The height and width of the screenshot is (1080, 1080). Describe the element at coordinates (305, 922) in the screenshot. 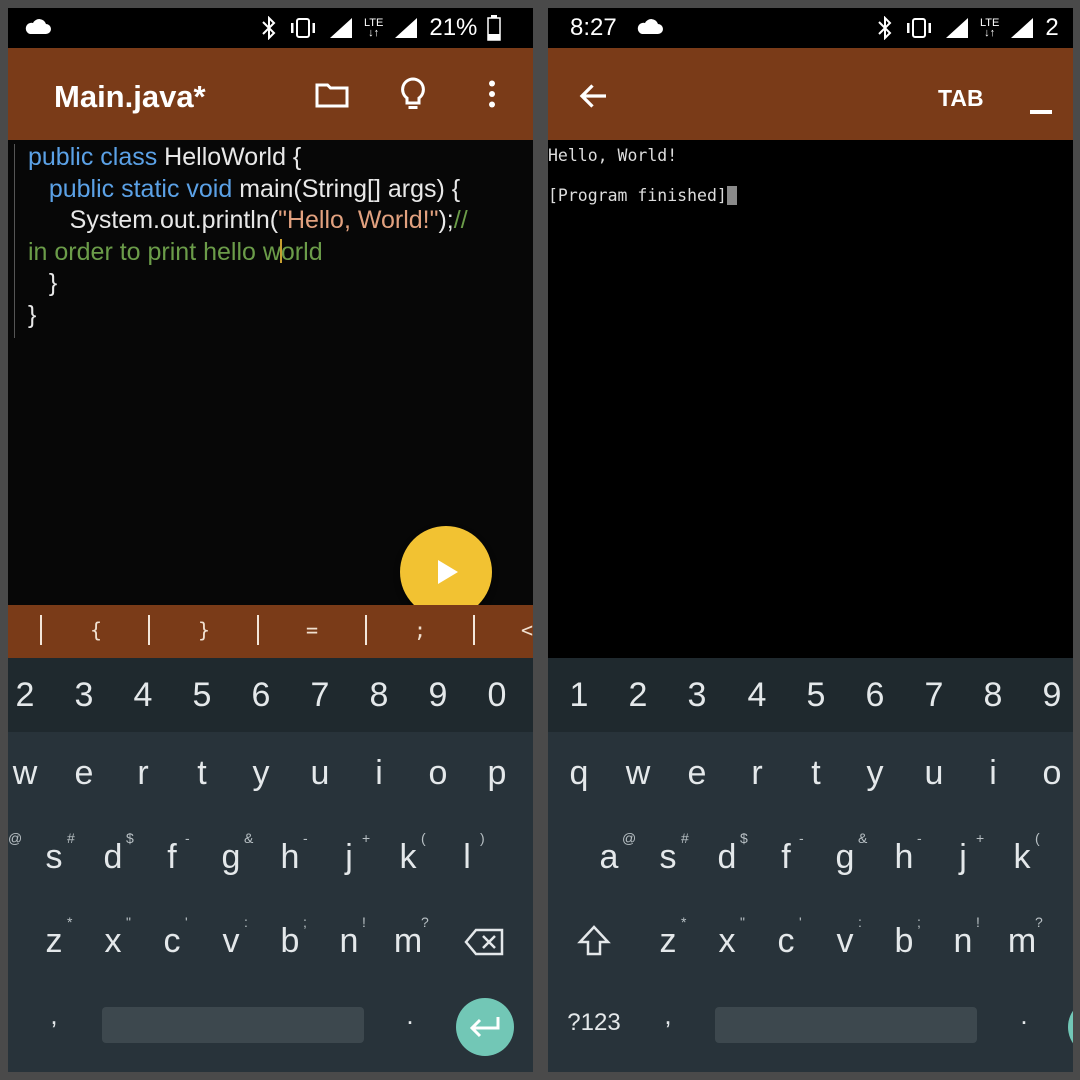

I see `key-hint-semicolon: ;` at that location.